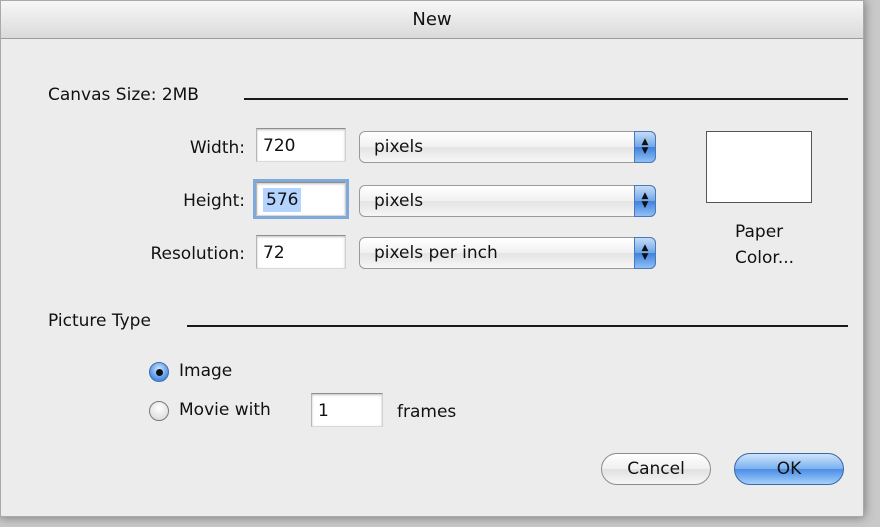  Describe the element at coordinates (399, 147) in the screenshot. I see `width-unit-value: pixels` at that location.